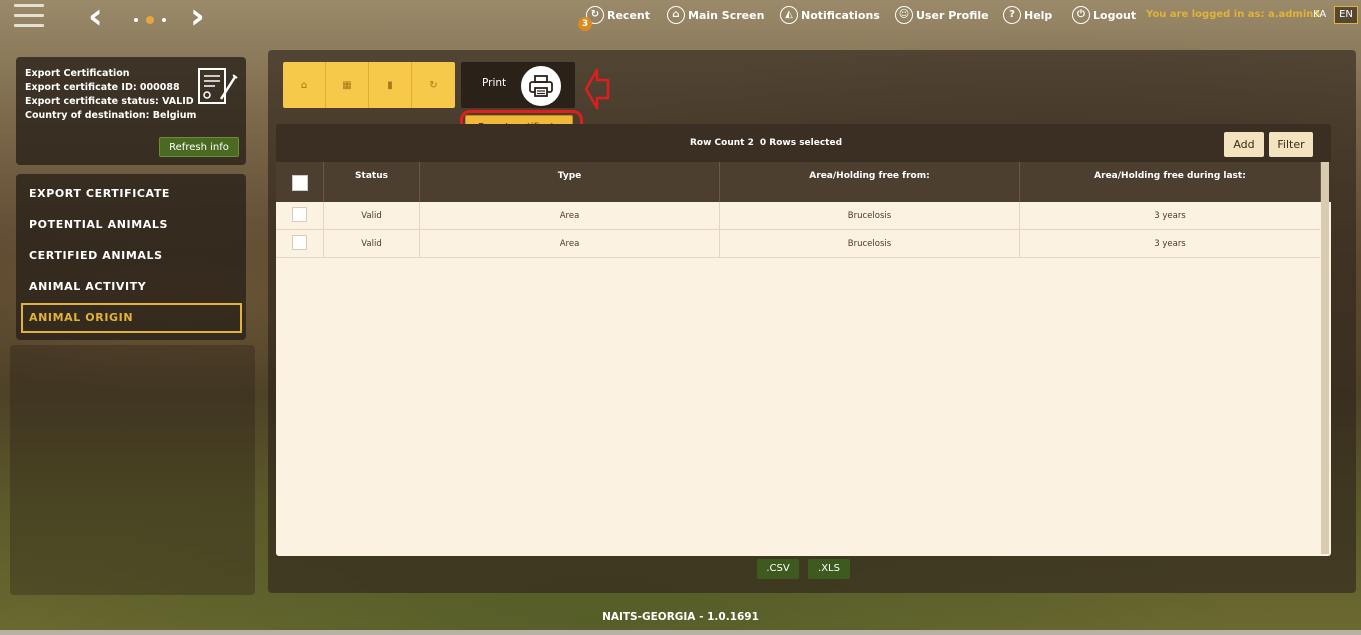 The height and width of the screenshot is (635, 1361). Describe the element at coordinates (109, 101) in the screenshot. I see `info-certificate-status: Export certificate status: VALID` at that location.